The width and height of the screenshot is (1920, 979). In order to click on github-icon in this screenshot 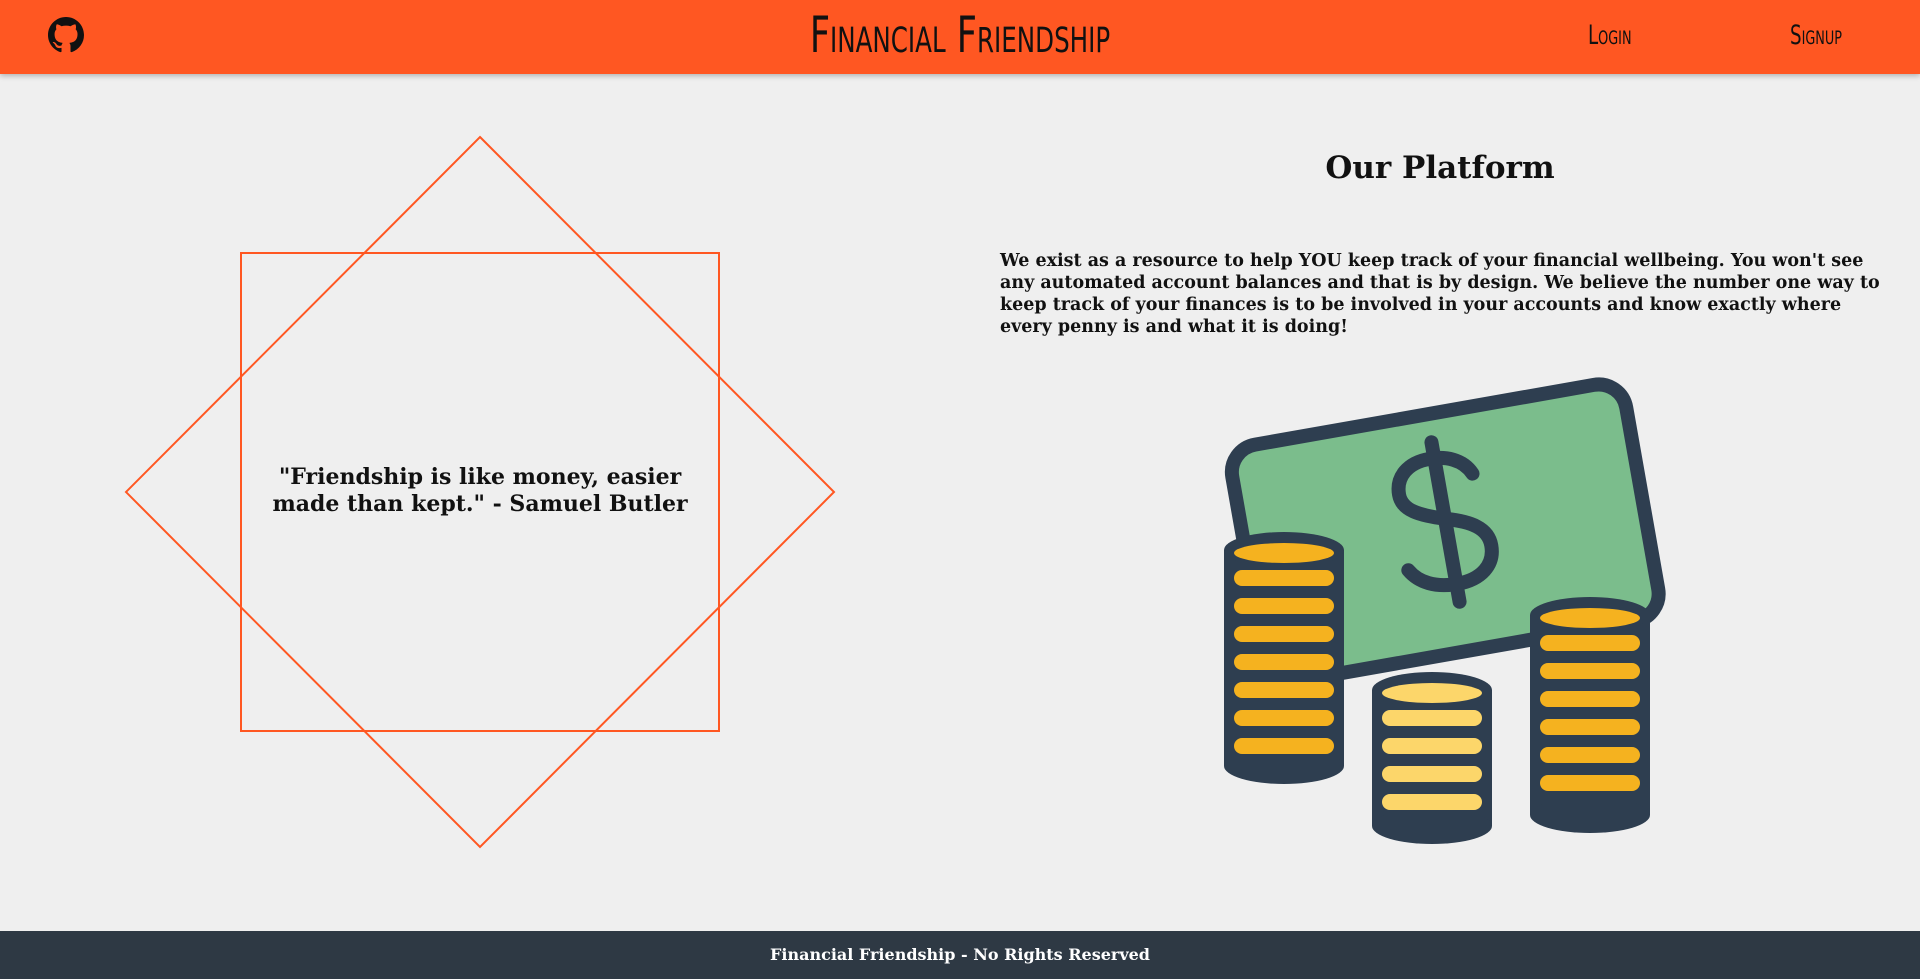, I will do `click(66, 35)`.